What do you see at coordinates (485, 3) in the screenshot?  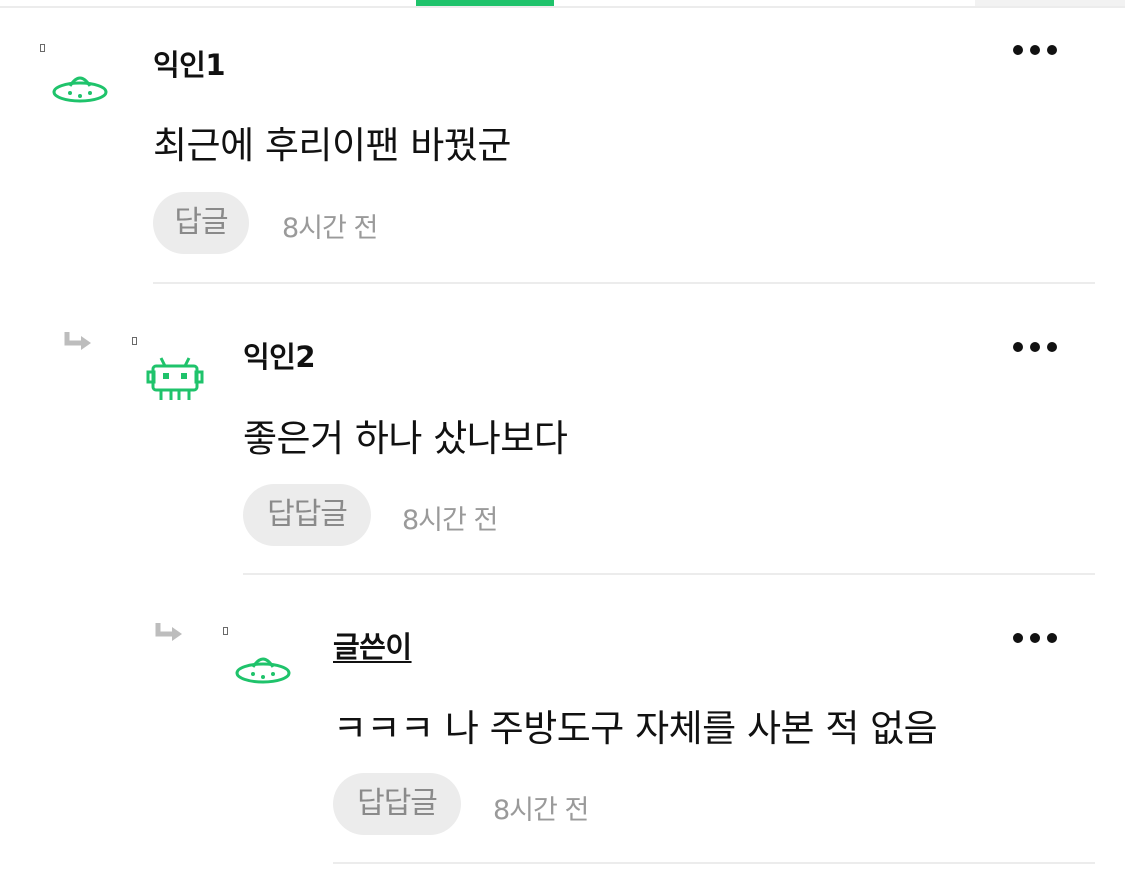 I see `active-tab-indicator` at bounding box center [485, 3].